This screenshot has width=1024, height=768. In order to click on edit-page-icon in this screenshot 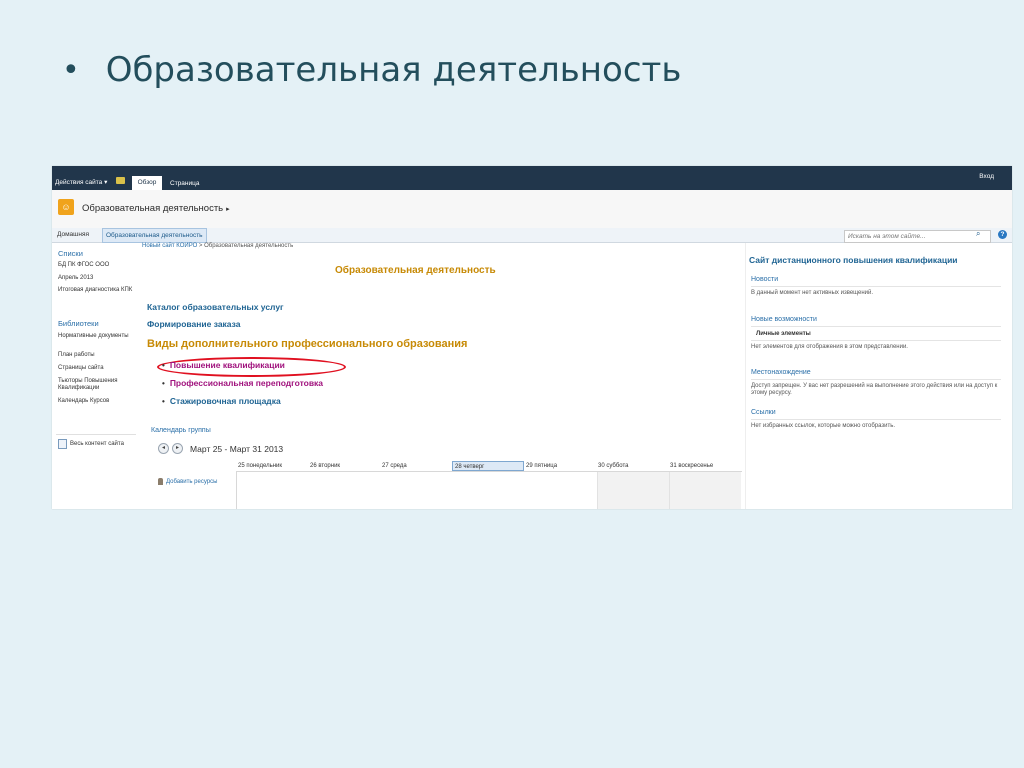, I will do `click(120, 180)`.